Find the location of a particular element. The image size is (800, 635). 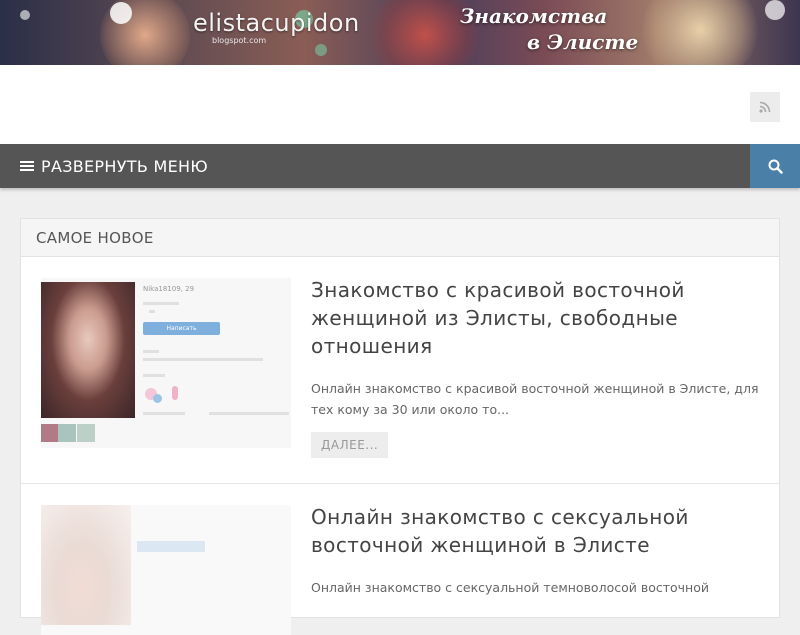

post-thumbnail is located at coordinates (166, 570).